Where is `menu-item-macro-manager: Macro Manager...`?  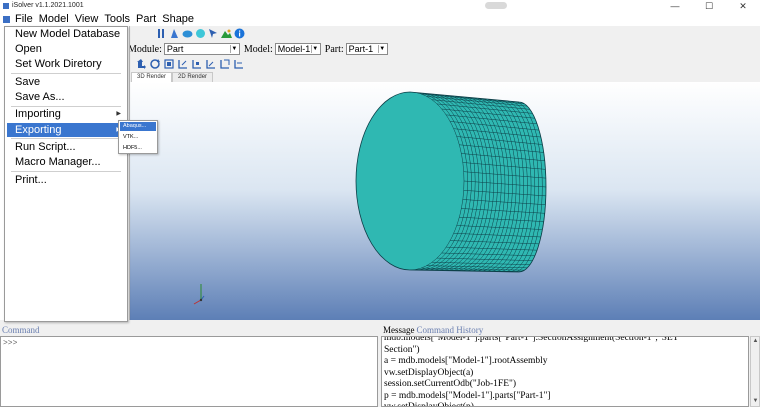 menu-item-macro-manager: Macro Manager... is located at coordinates (58, 162).